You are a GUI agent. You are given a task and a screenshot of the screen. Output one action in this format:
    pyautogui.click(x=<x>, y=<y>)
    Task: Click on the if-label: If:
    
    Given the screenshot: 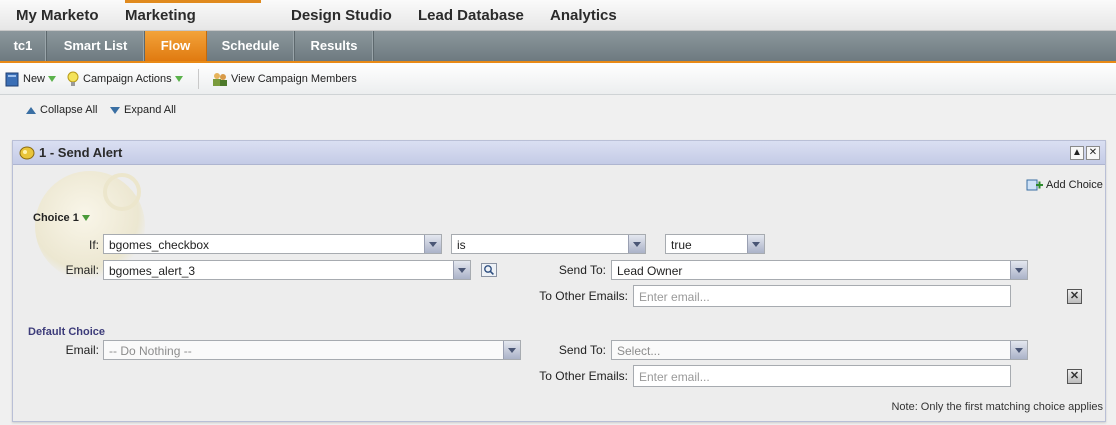 What is the action you would take?
    pyautogui.click(x=93, y=245)
    